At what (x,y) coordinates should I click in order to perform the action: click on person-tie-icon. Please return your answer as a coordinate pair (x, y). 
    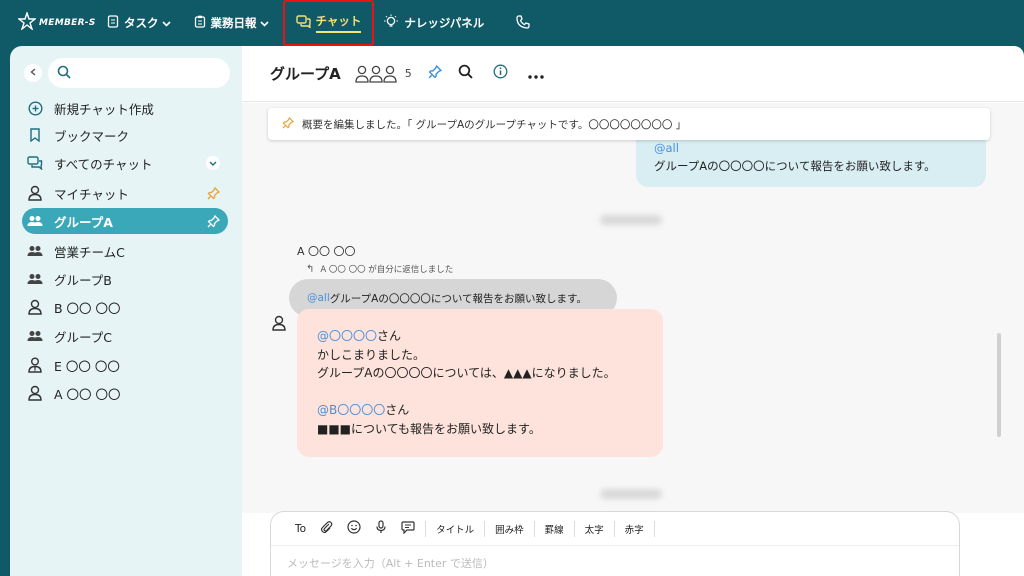
    Looking at the image, I should click on (35, 365).